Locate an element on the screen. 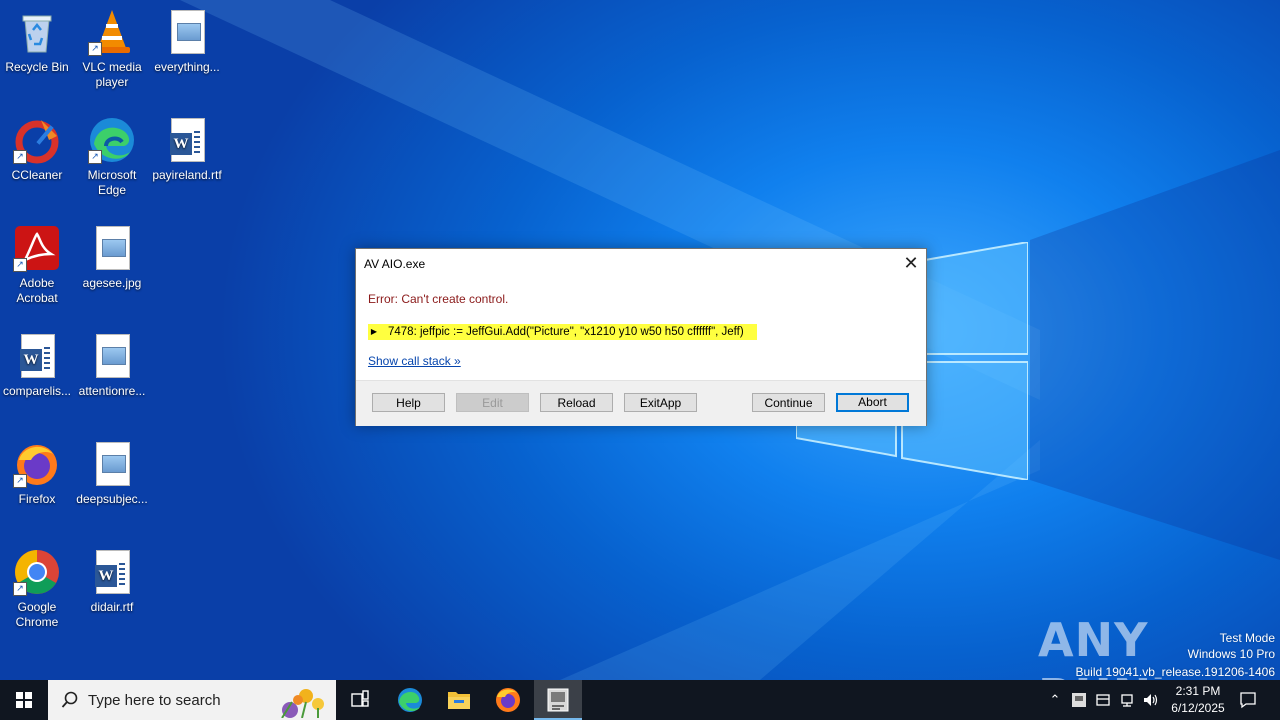 Image resolution: width=1280 pixels, height=725 pixels. defender-security-icon is located at coordinates (1103, 700).